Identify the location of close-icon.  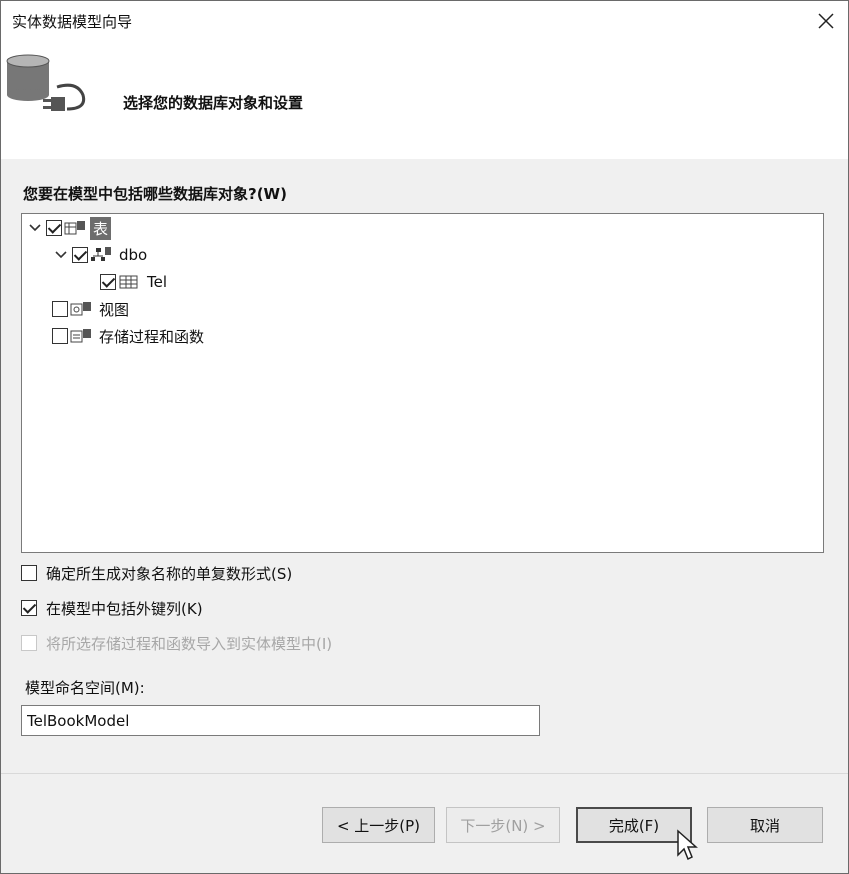
(826, 21).